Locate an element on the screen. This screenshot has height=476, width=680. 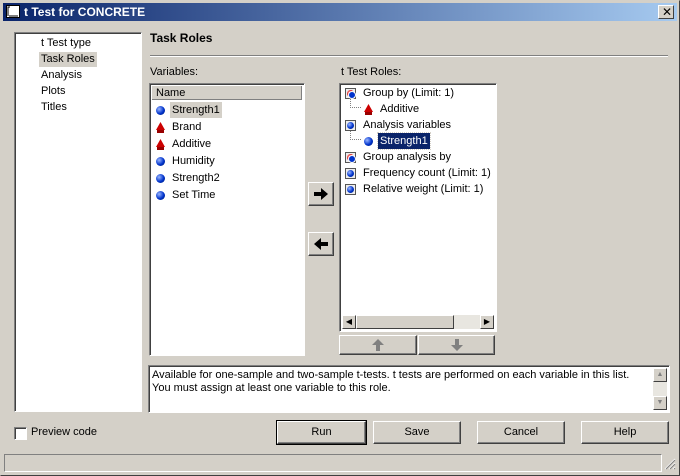
section-divider is located at coordinates (409, 56).